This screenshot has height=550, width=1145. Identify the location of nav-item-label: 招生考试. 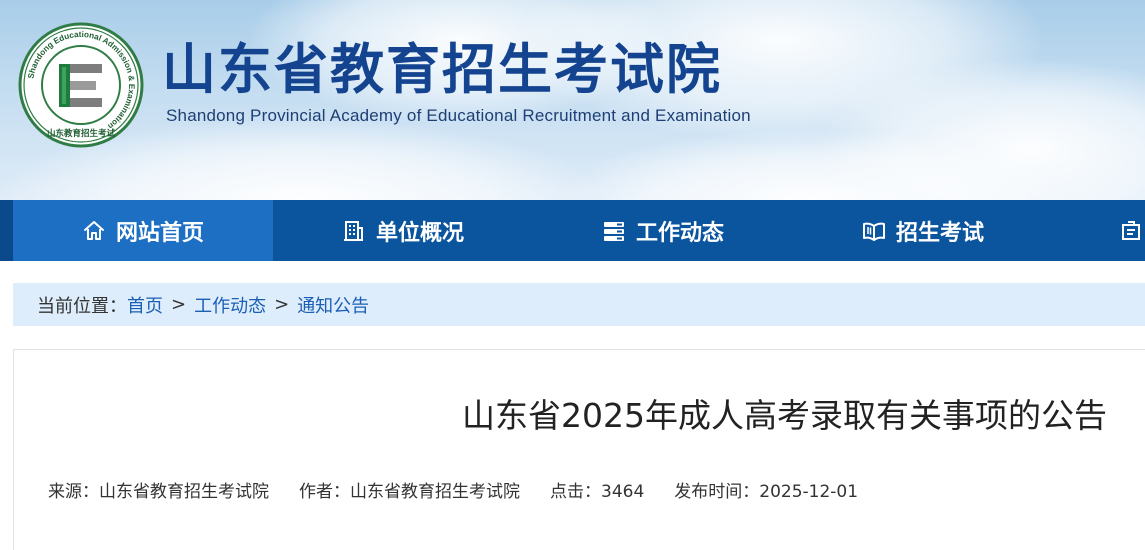
(939, 233).